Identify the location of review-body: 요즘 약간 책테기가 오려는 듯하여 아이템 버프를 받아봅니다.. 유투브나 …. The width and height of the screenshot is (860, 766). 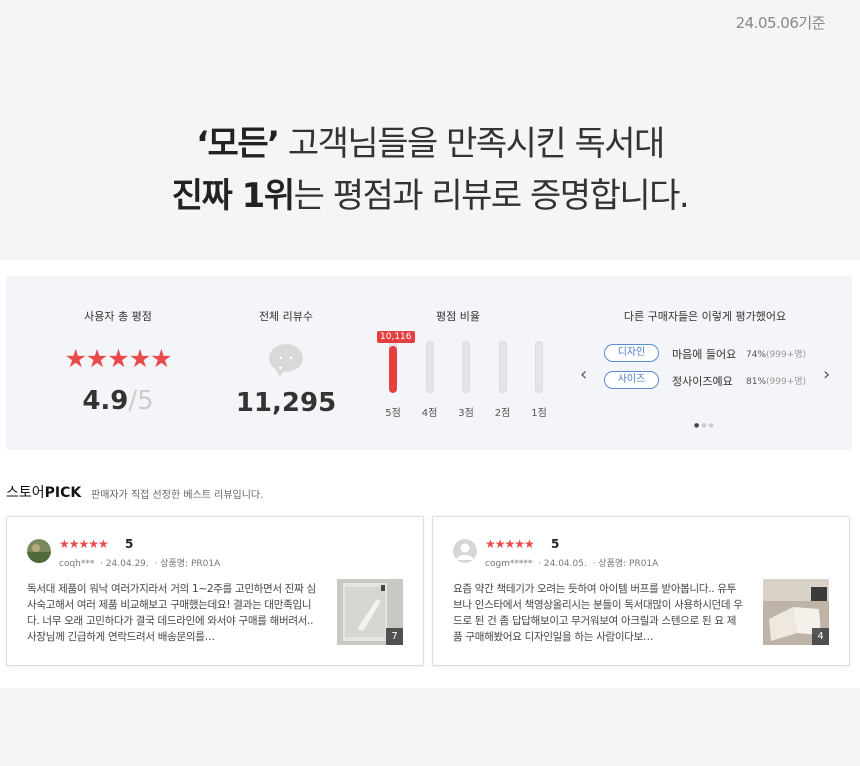
(598, 613).